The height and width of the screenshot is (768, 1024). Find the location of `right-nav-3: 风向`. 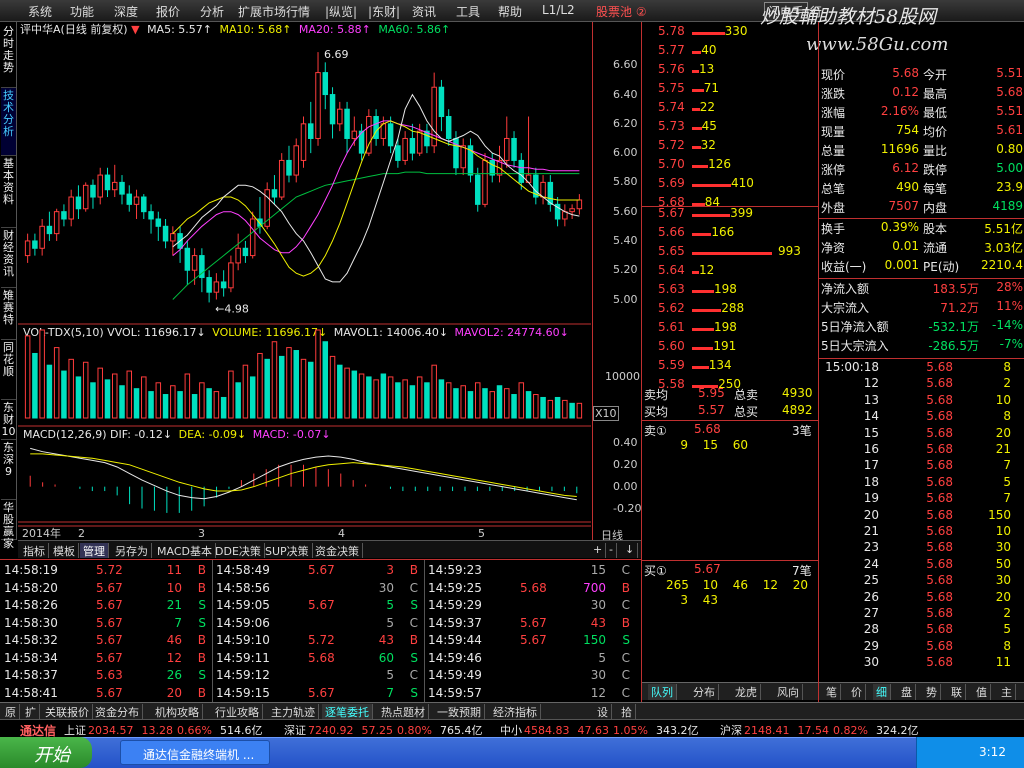

right-nav-3: 风向 is located at coordinates (788, 692).